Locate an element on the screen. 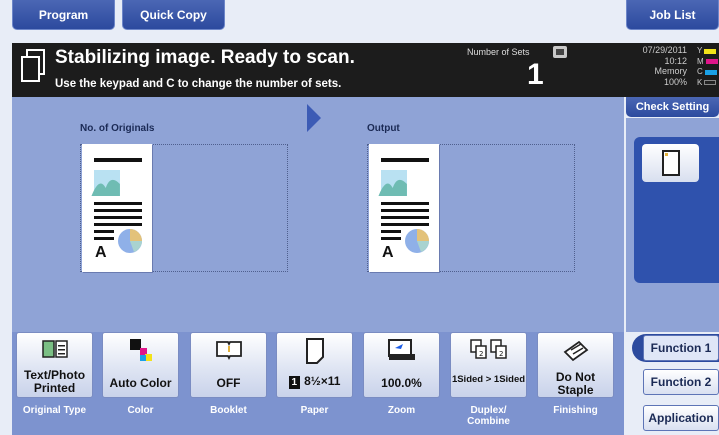  page-icon is located at coordinates (670, 163).